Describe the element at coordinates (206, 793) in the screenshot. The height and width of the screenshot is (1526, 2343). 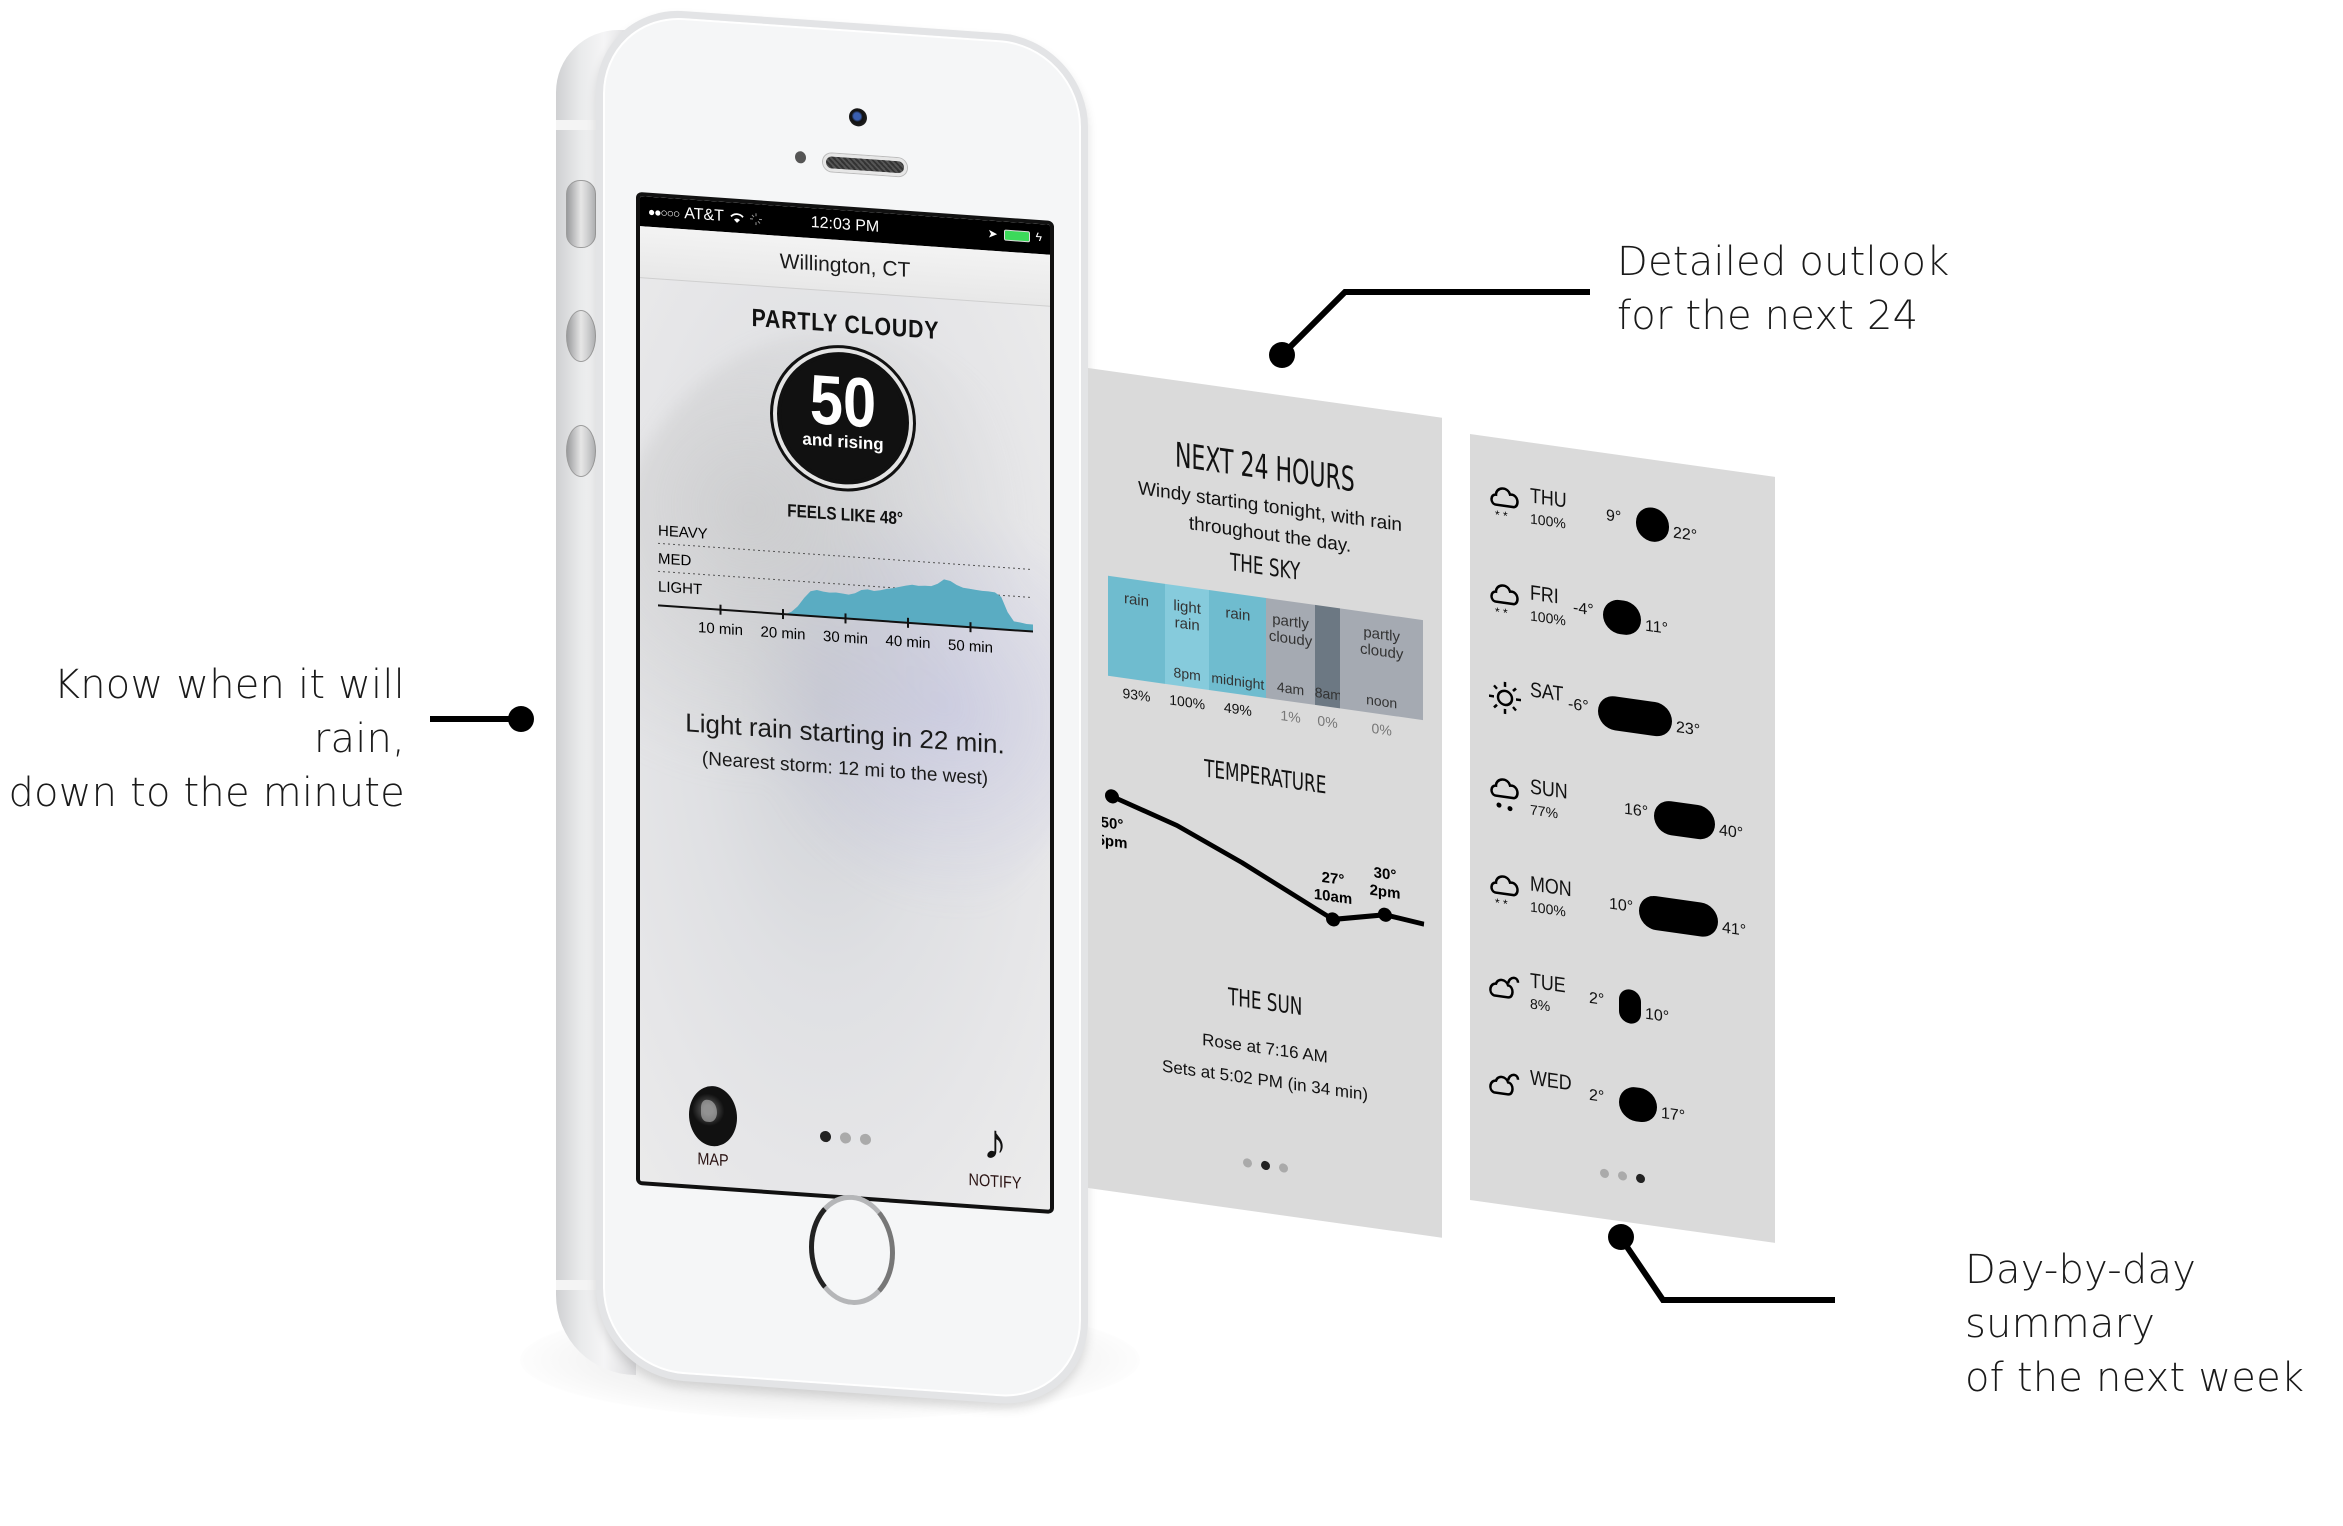
I see `callout-line: down to the minute` at that location.